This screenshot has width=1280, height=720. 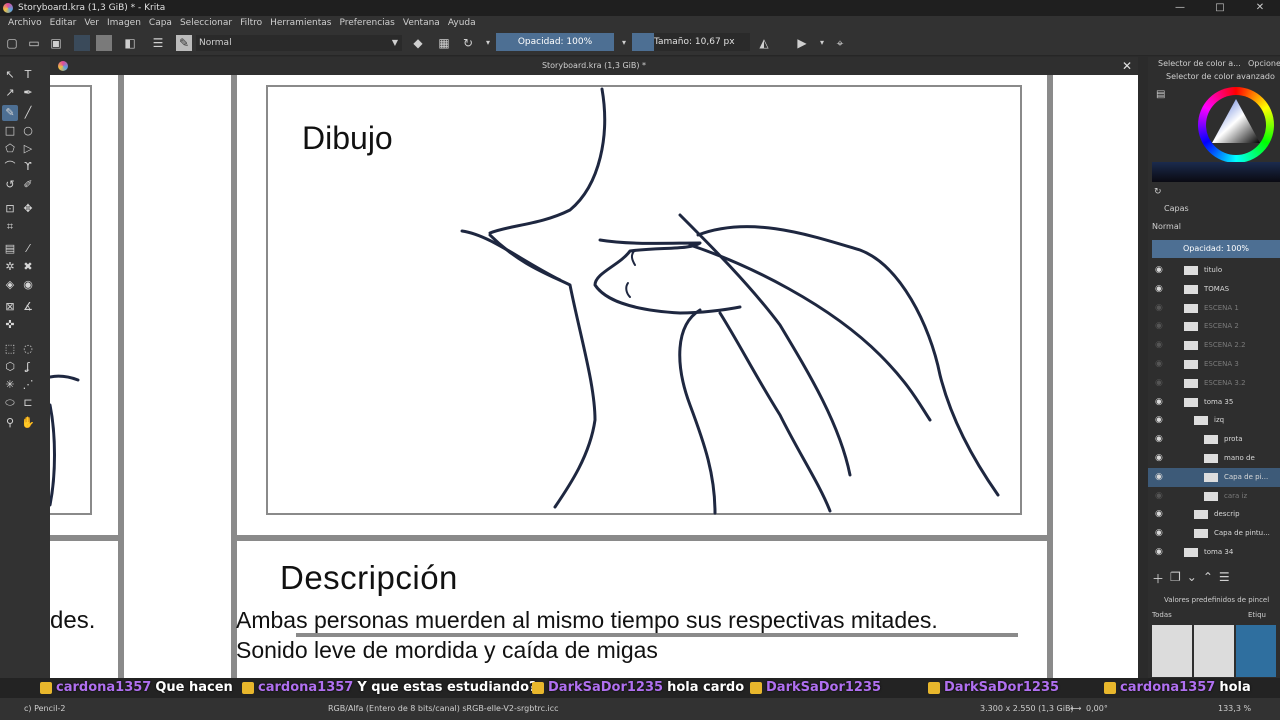 What do you see at coordinates (28, 307) in the screenshot?
I see `measure-tool-icon: ∡` at bounding box center [28, 307].